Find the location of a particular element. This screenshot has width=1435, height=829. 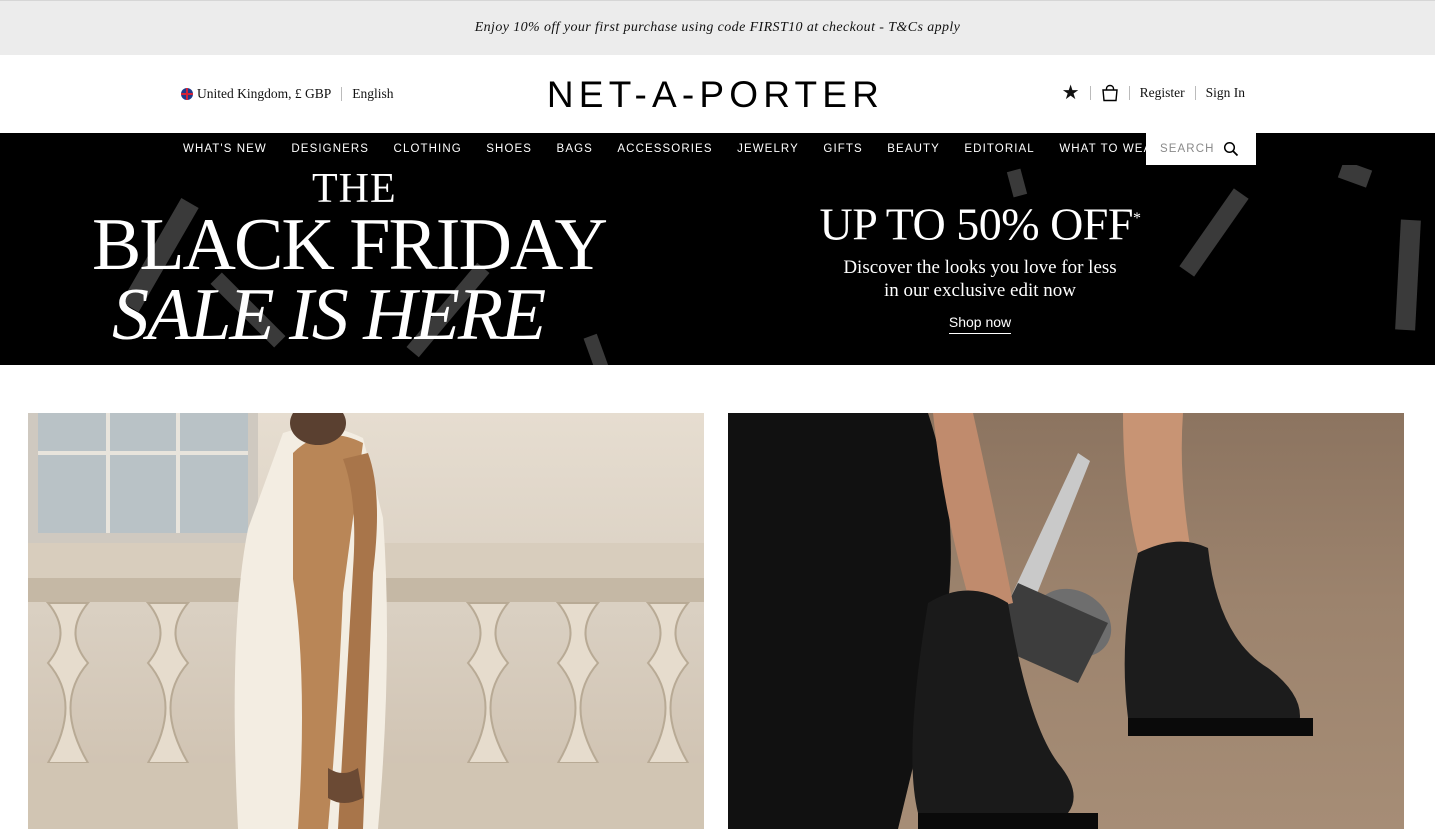

offer-asterisk: * is located at coordinates (1136, 218).